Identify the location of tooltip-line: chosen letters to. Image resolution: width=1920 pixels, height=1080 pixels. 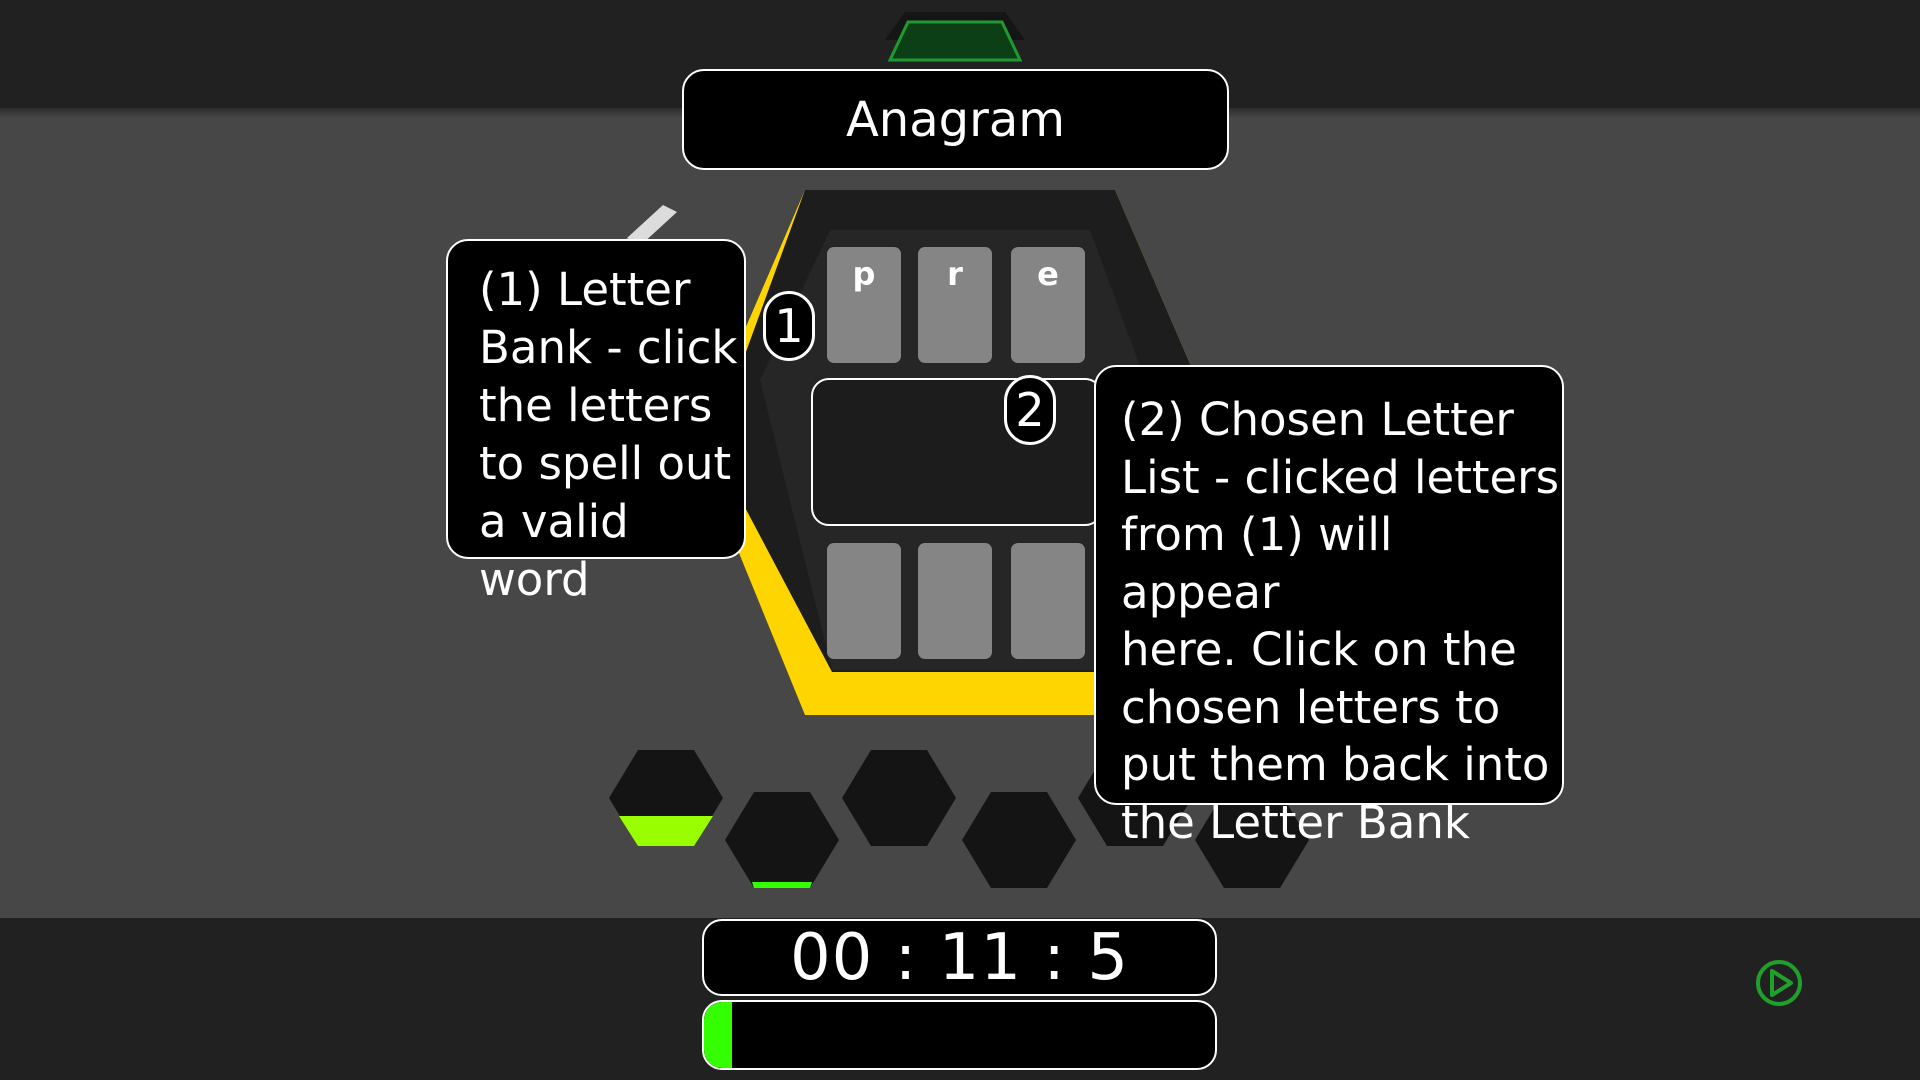
(1311, 707).